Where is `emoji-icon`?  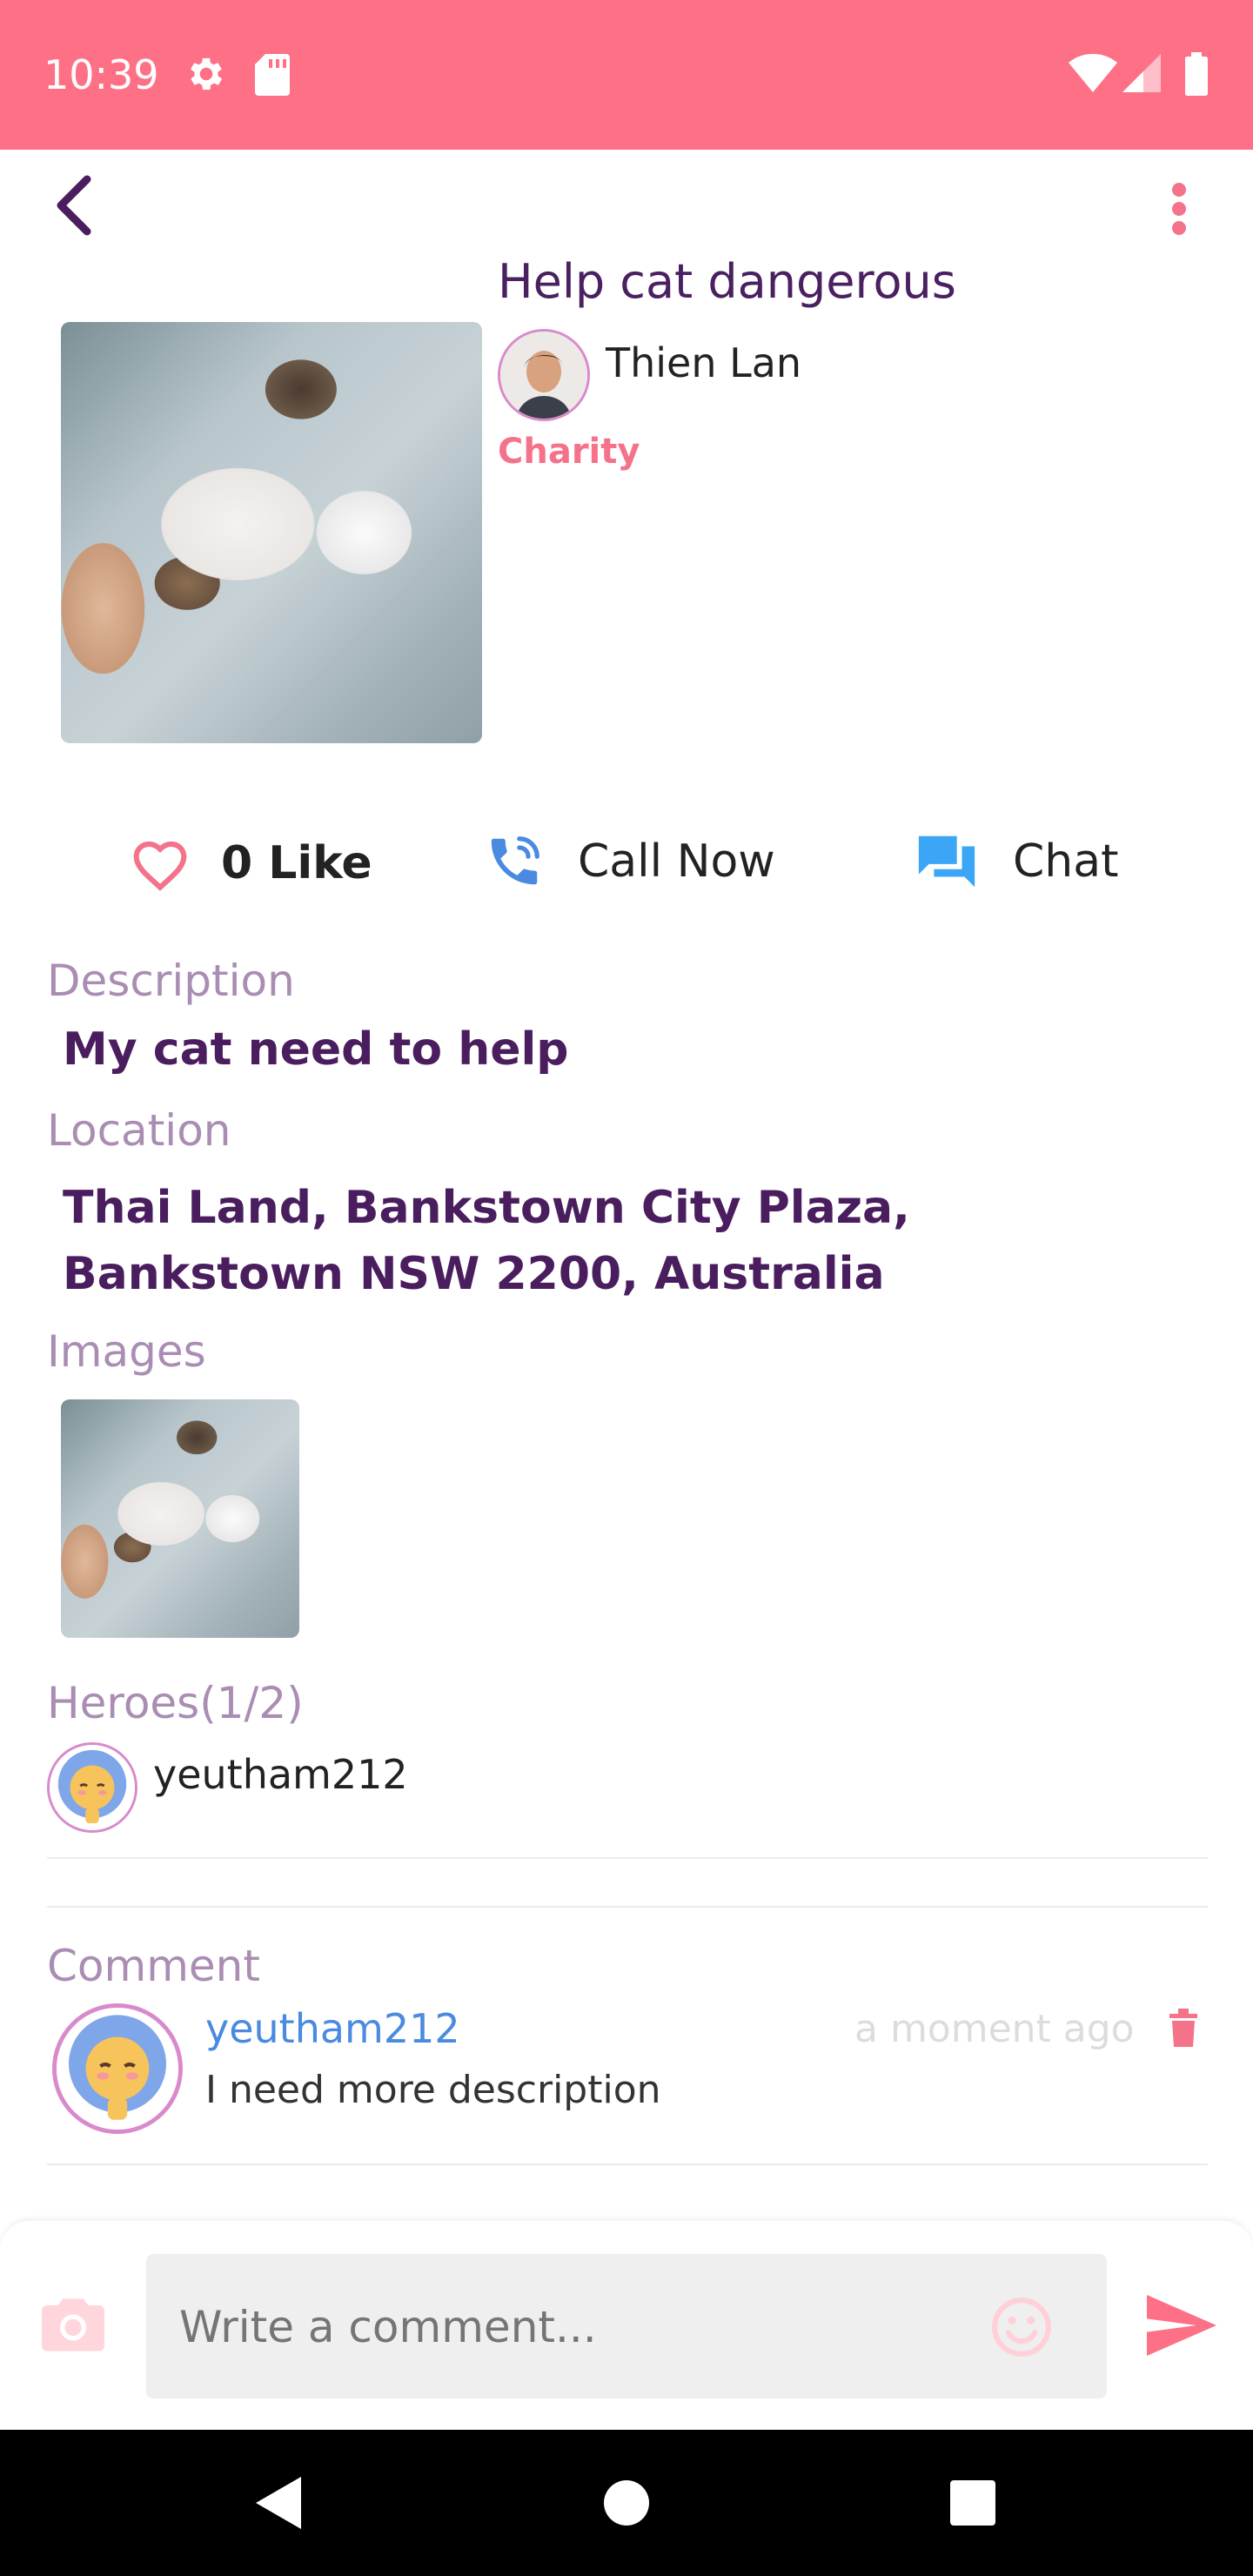
emoji-icon is located at coordinates (1021, 2327).